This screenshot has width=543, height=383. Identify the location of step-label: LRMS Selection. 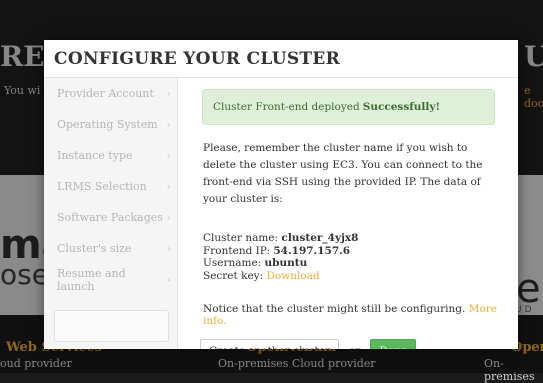
(102, 186).